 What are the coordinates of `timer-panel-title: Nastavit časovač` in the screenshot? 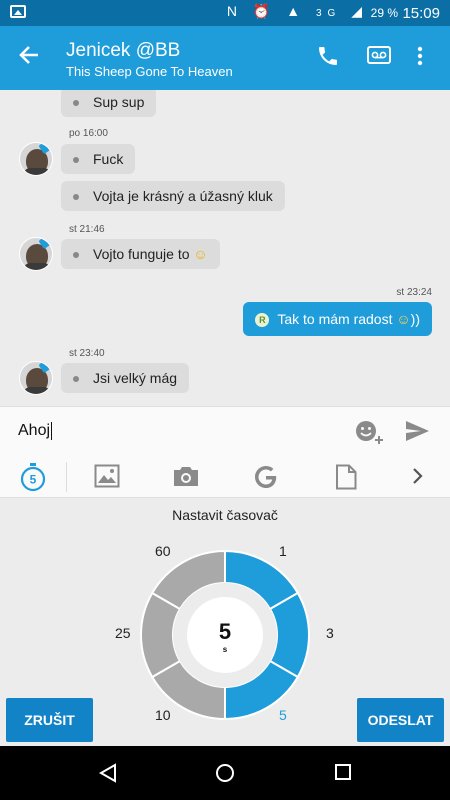 It's located at (225, 515).